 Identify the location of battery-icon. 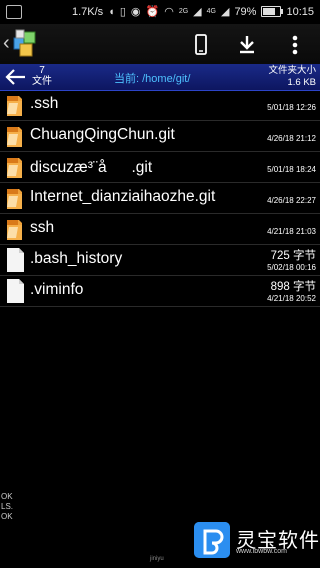
(272, 11).